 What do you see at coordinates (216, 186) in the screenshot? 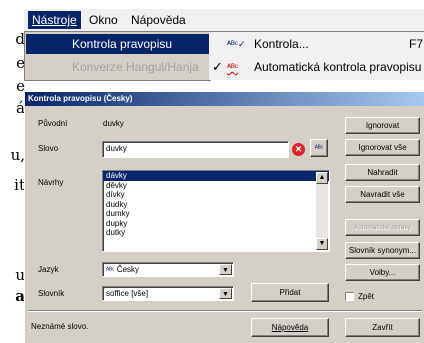
I see `list-item: děvky` at bounding box center [216, 186].